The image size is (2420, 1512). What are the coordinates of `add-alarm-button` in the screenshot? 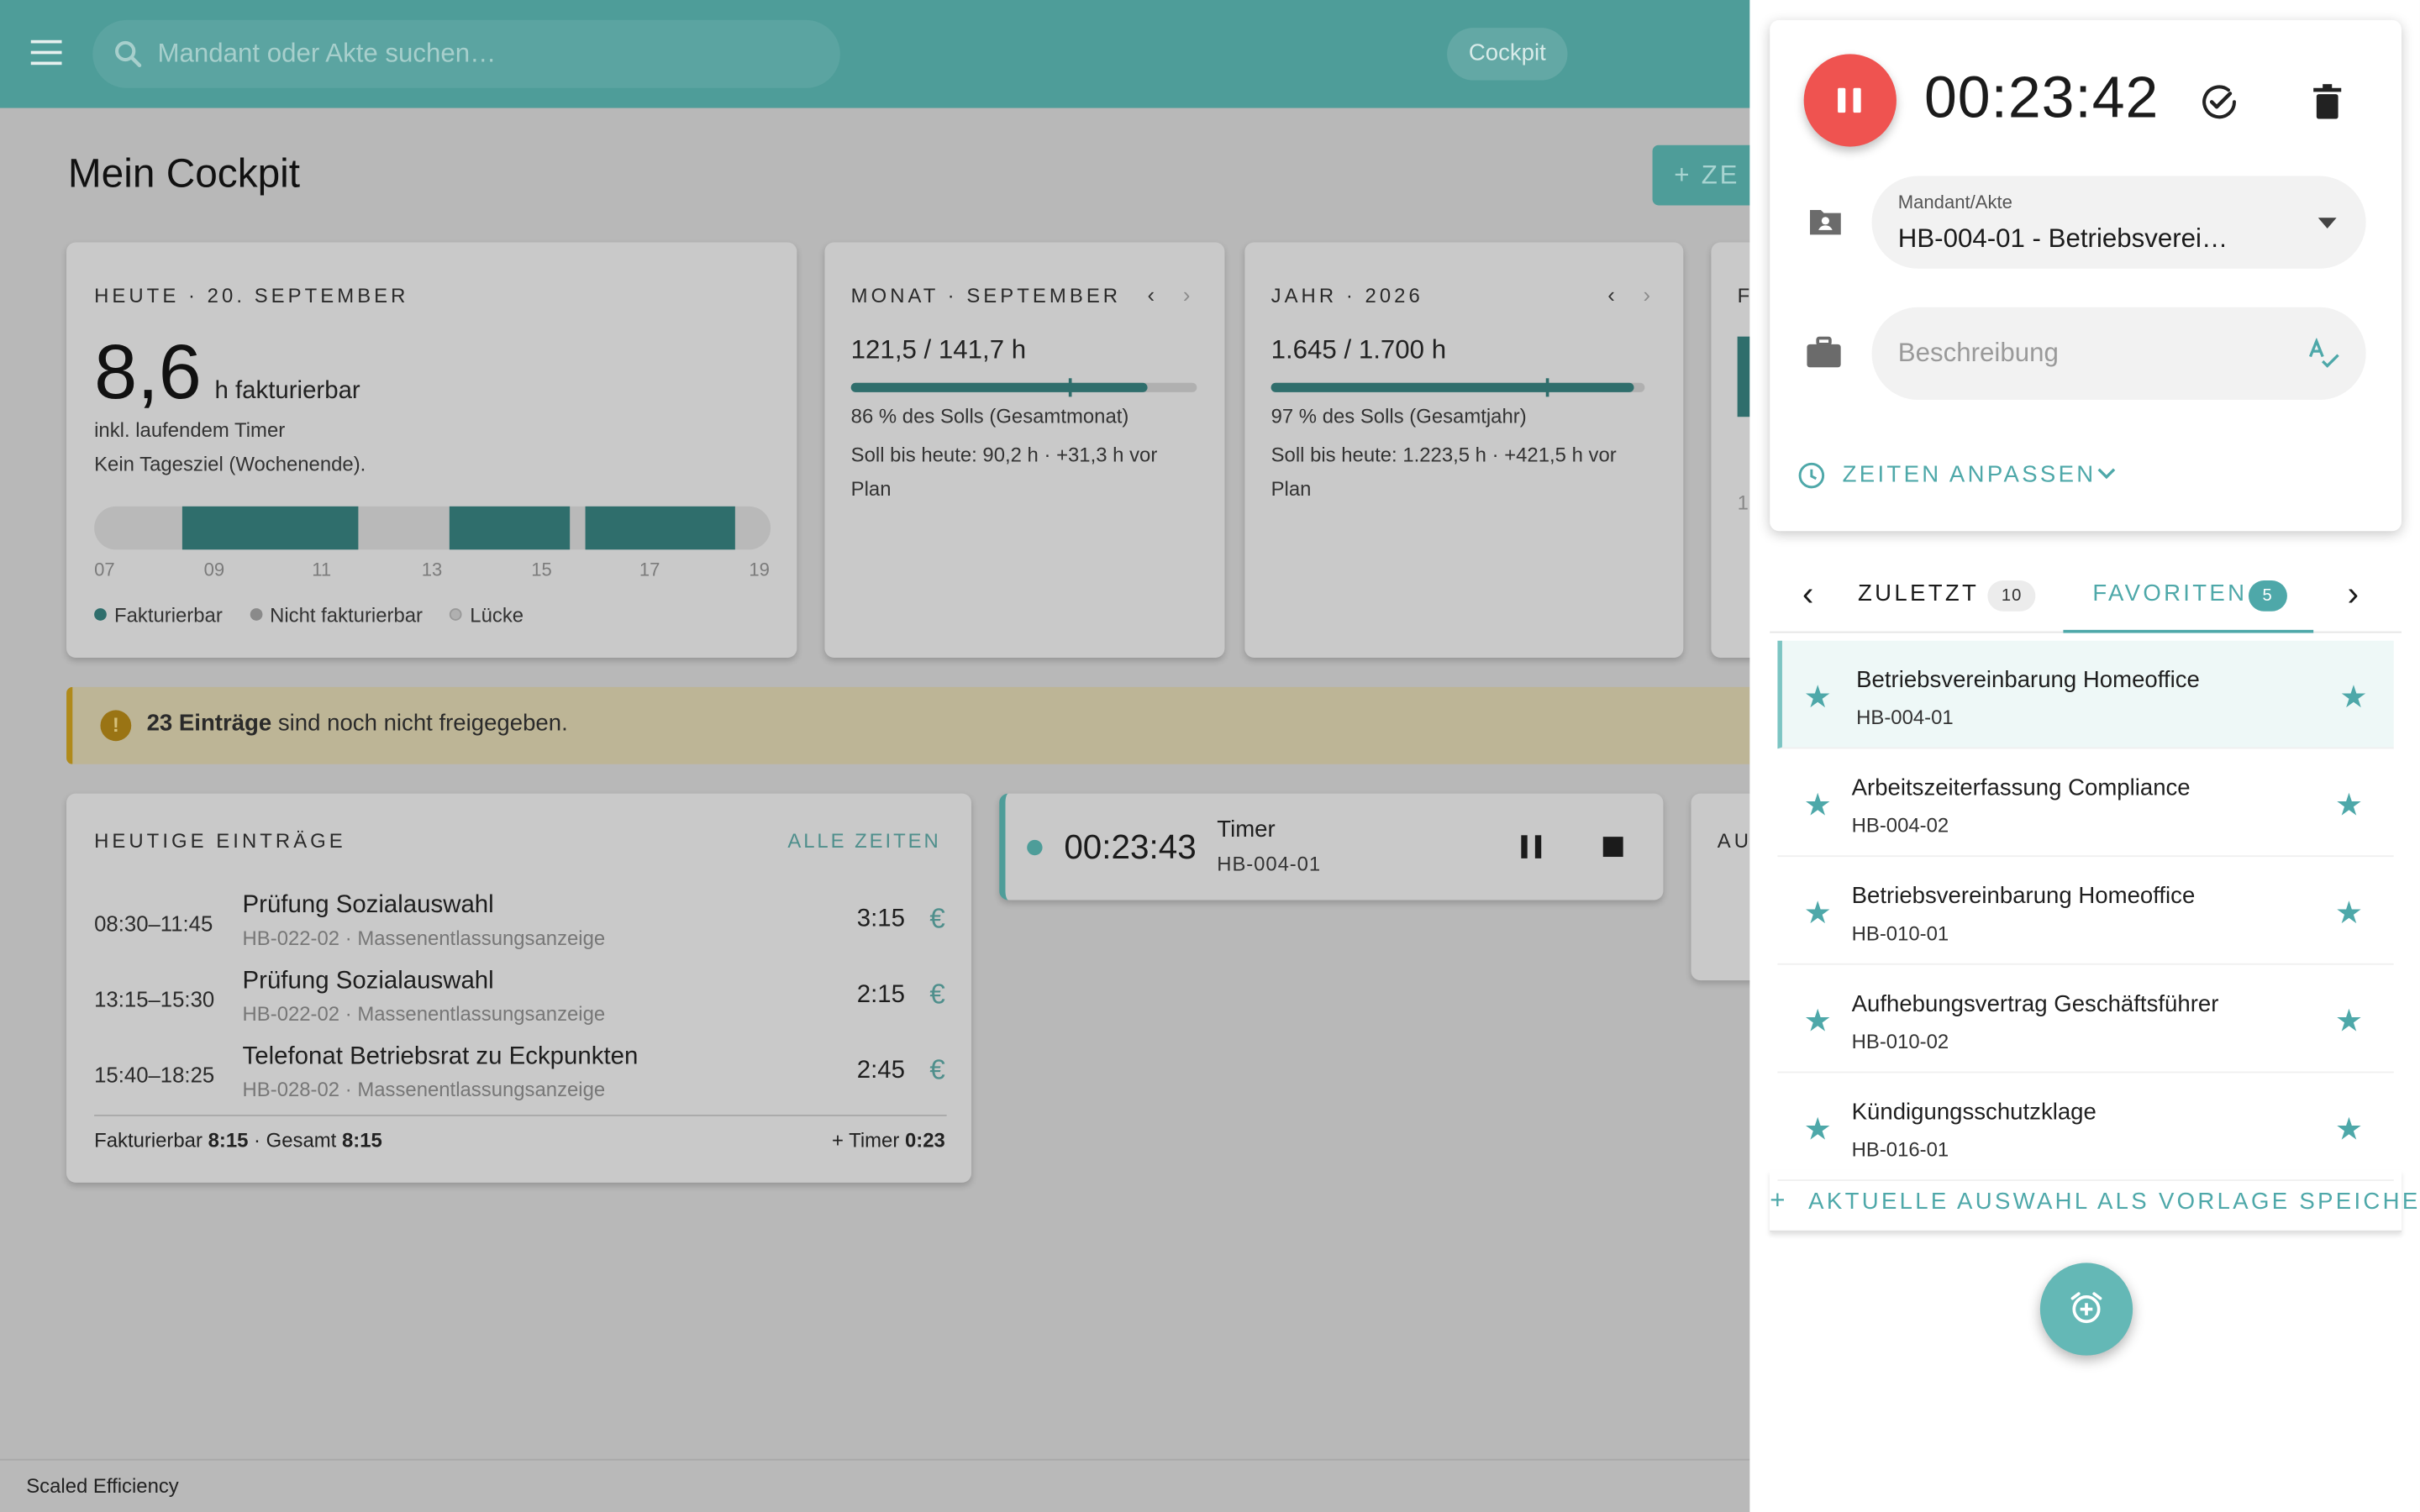 It's located at (2086, 1309).